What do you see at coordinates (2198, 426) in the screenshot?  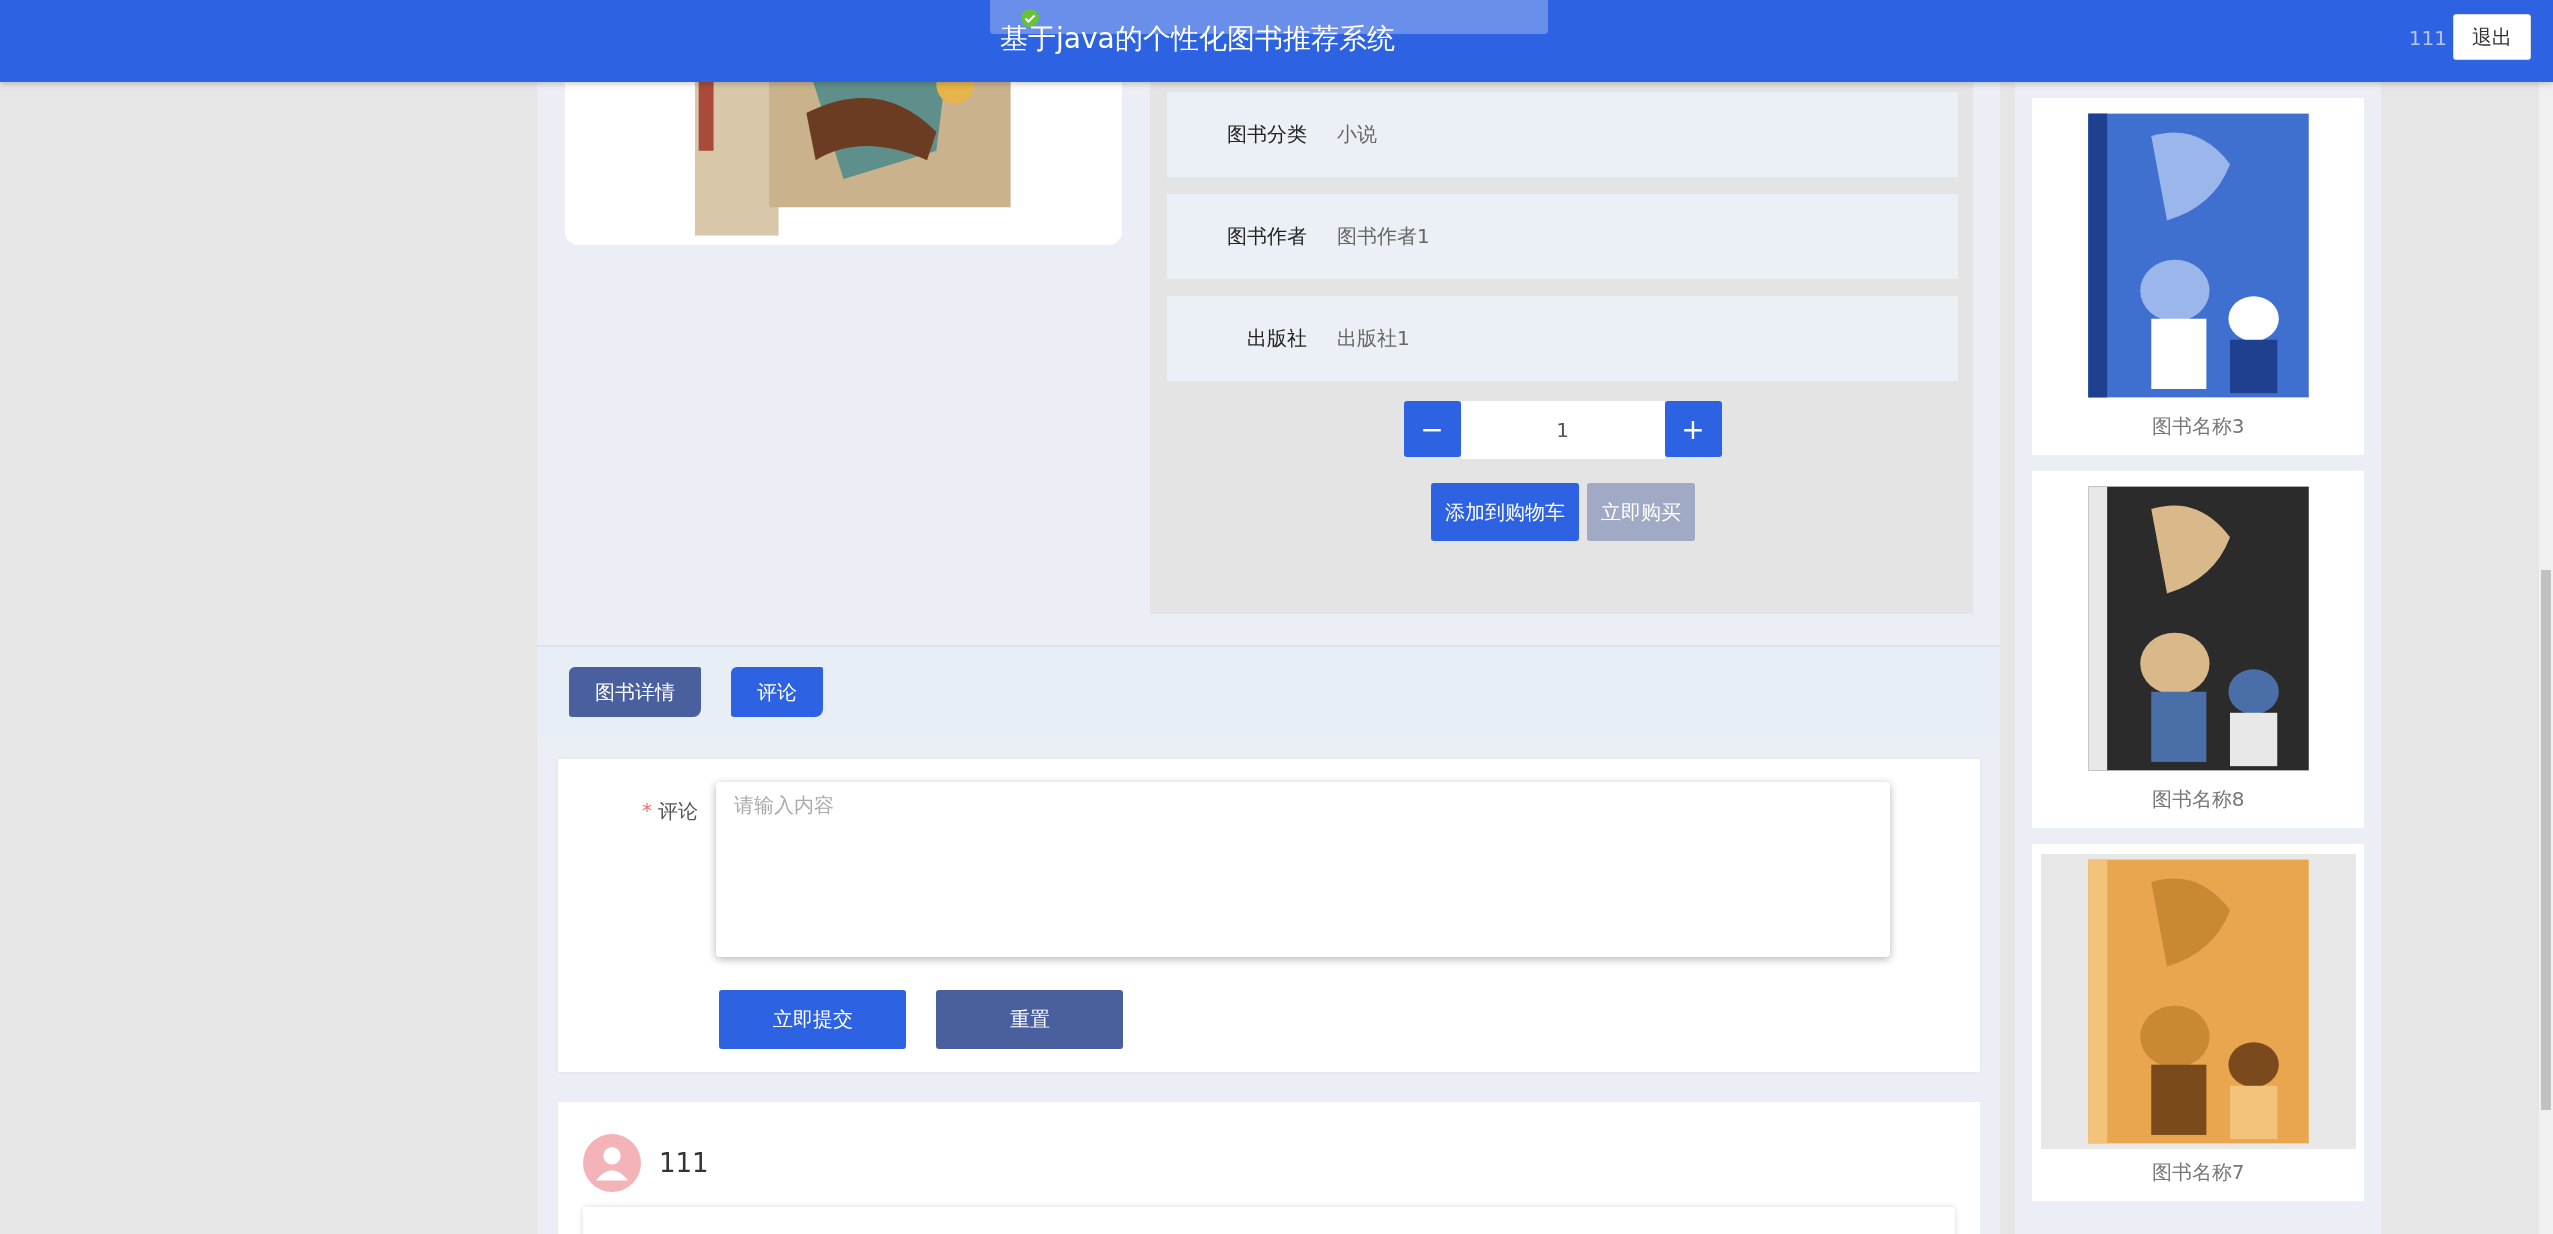 I see `book-title: 图书名称3` at bounding box center [2198, 426].